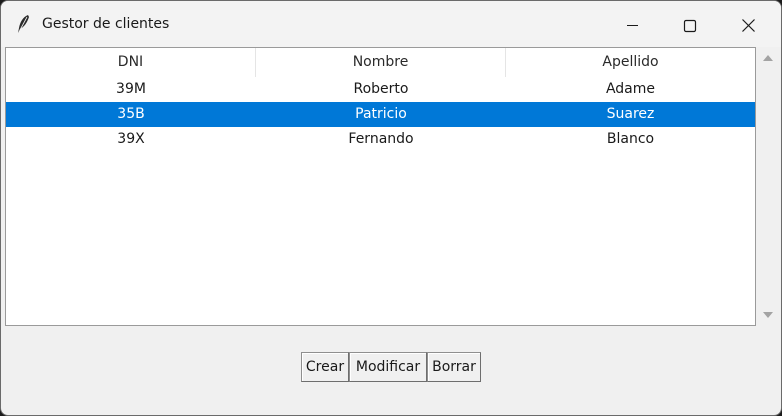 Image resolution: width=782 pixels, height=416 pixels. Describe the element at coordinates (131, 89) in the screenshot. I see `cell-dni: 39M` at that location.